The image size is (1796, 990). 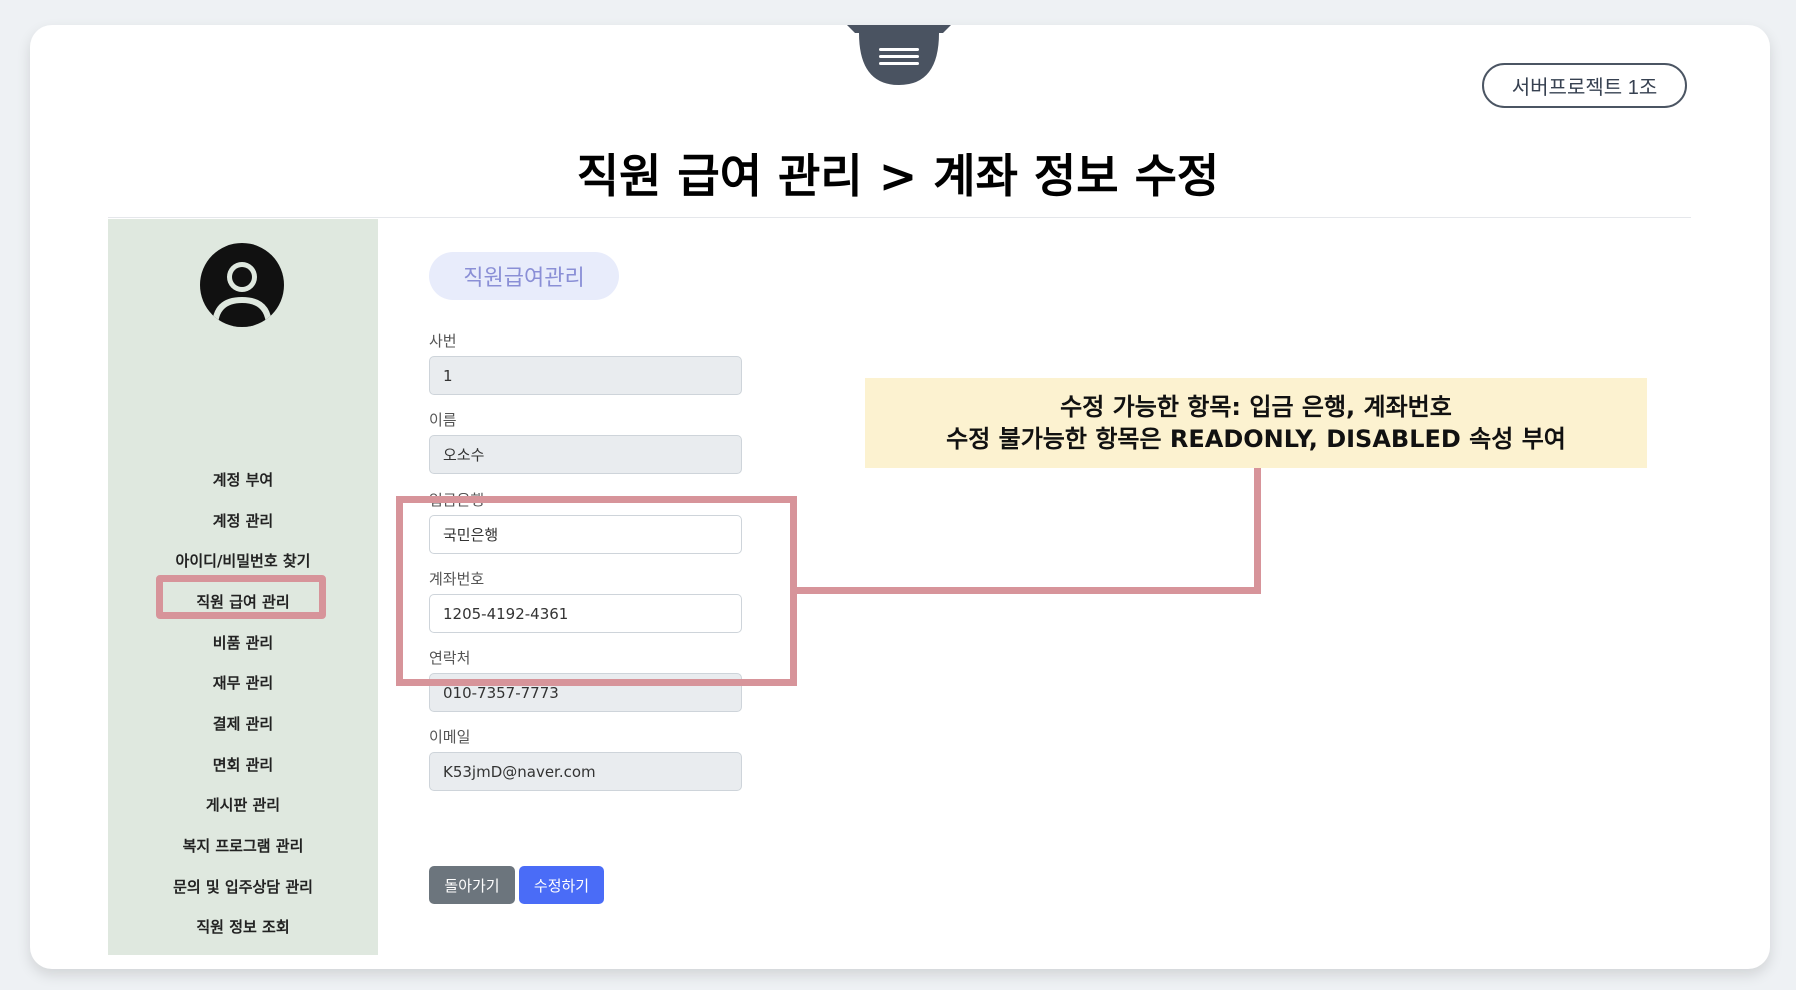 What do you see at coordinates (585, 454) in the screenshot?
I see `name-field` at bounding box center [585, 454].